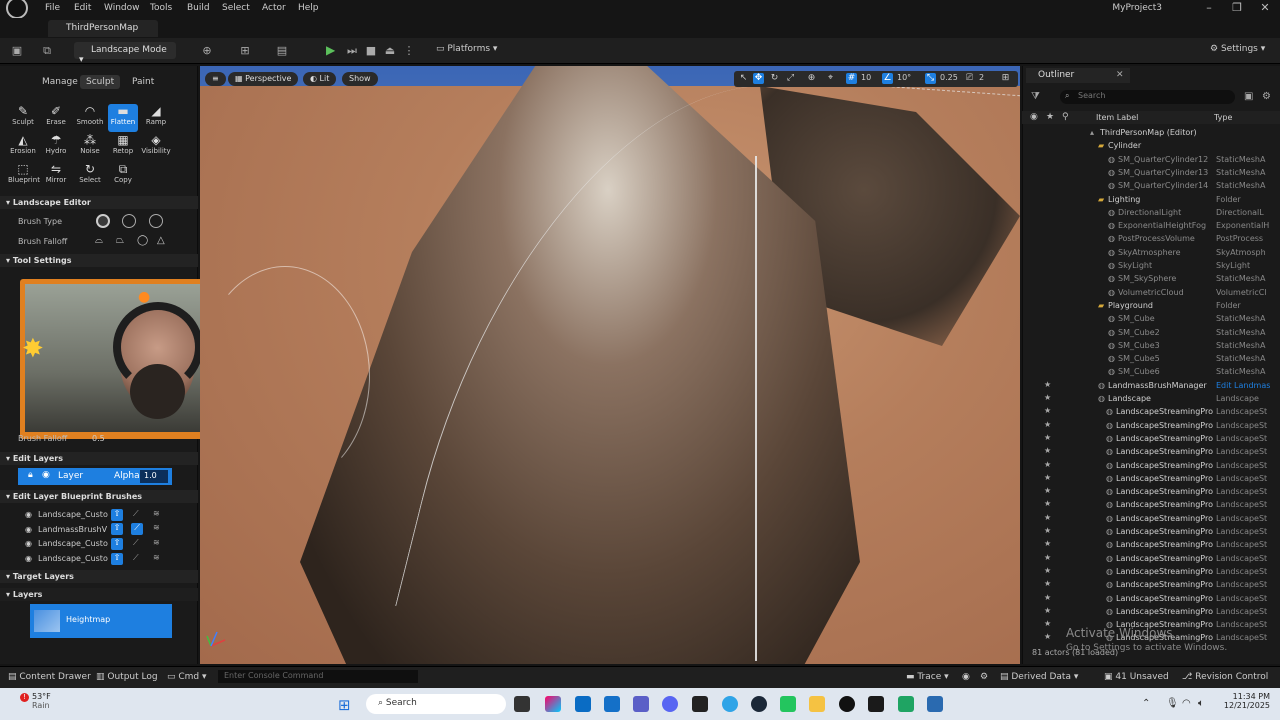  Describe the element at coordinates (1005, 78) in the screenshot. I see `viewport-layout-icon: ⊞` at that location.